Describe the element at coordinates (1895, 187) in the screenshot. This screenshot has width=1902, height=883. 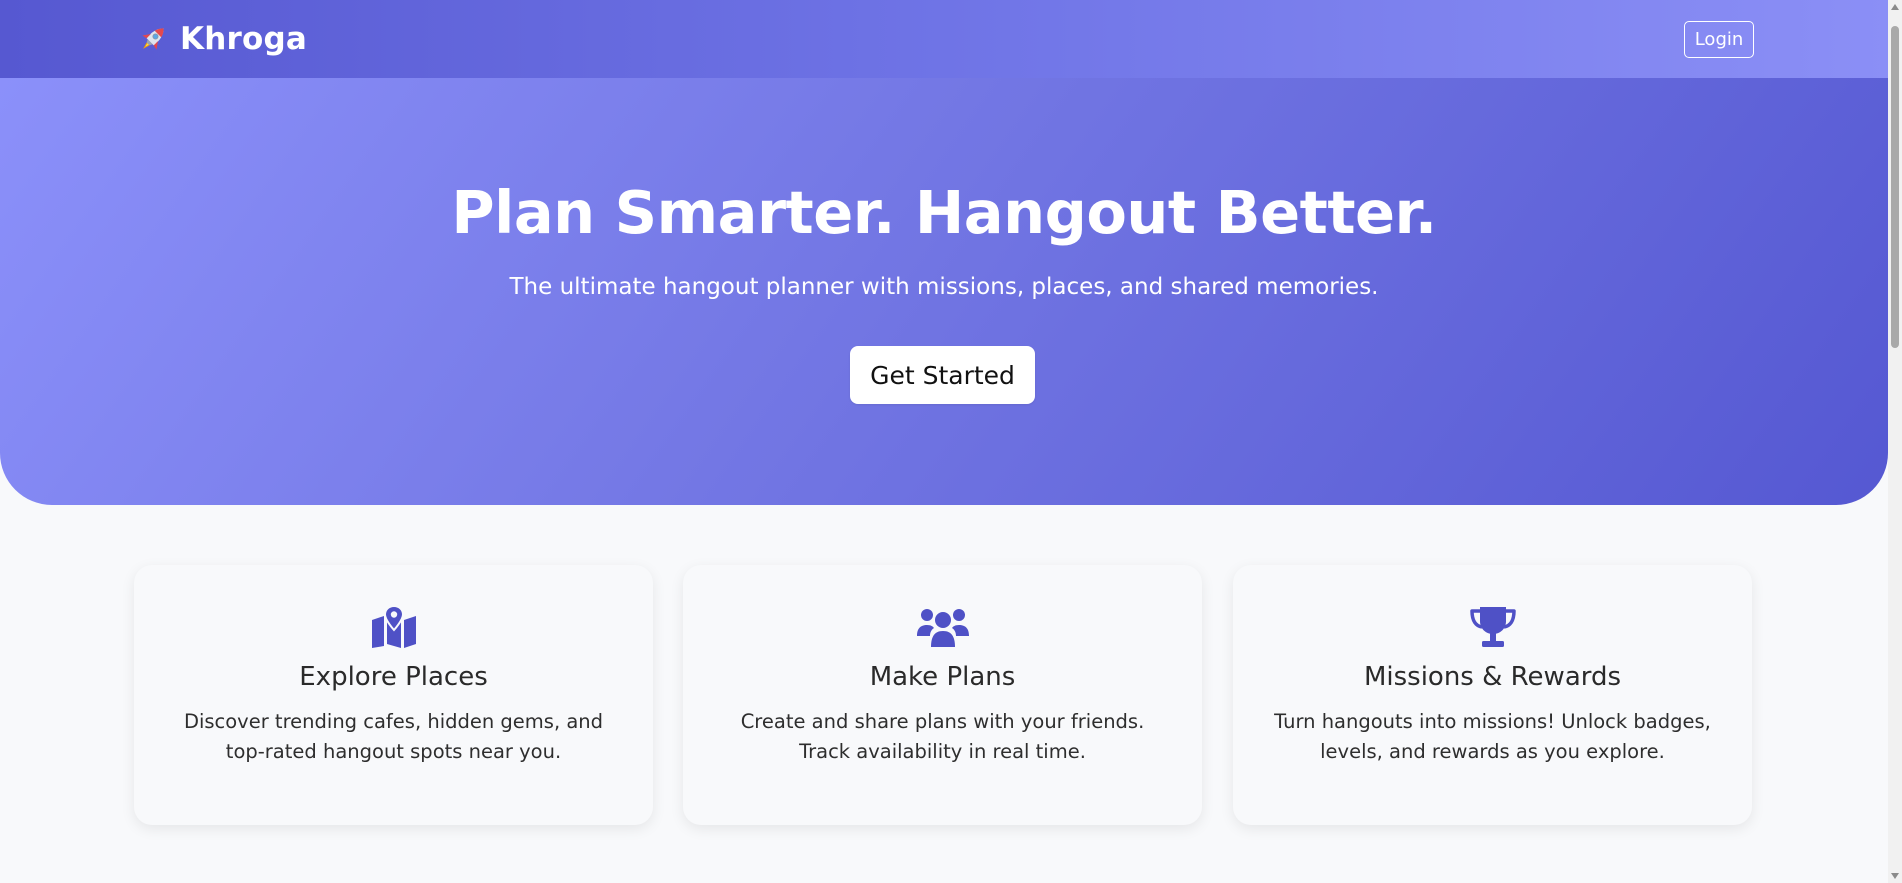
I see `scrollbar-thumb` at that location.